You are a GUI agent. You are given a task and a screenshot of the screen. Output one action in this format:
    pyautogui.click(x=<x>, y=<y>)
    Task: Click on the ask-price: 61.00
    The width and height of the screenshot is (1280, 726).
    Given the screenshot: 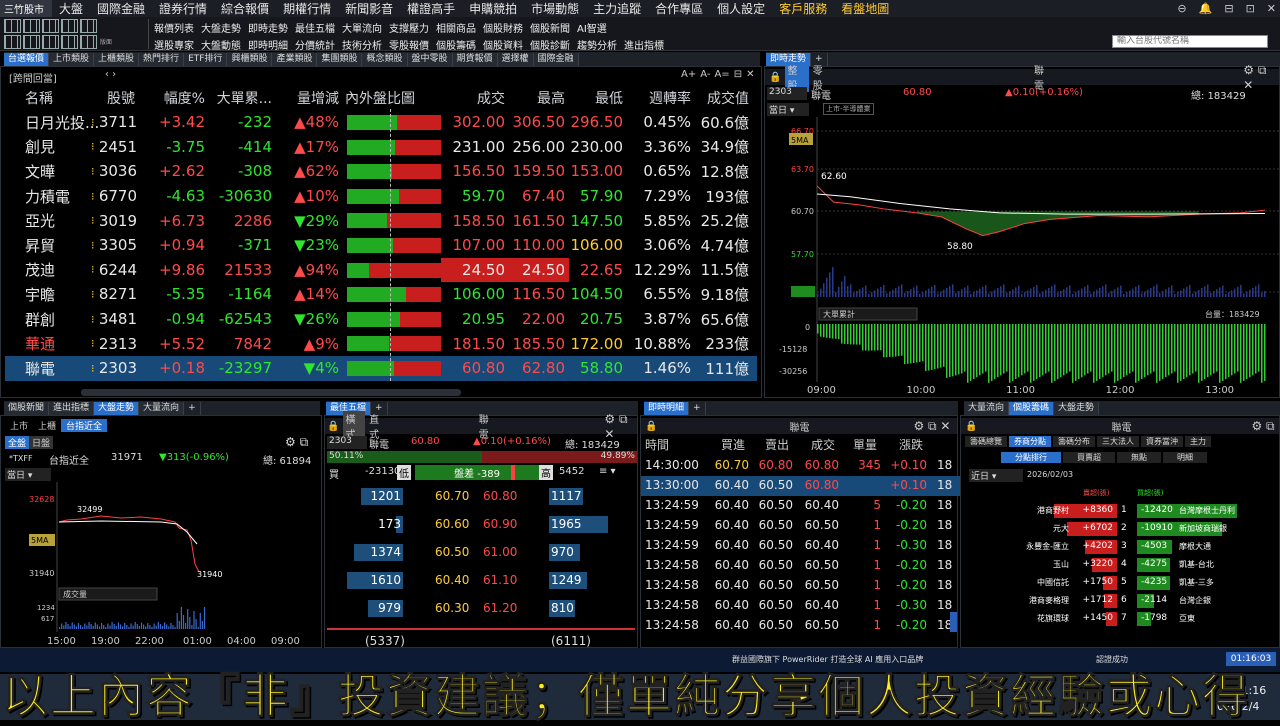 What is the action you would take?
    pyautogui.click(x=500, y=552)
    